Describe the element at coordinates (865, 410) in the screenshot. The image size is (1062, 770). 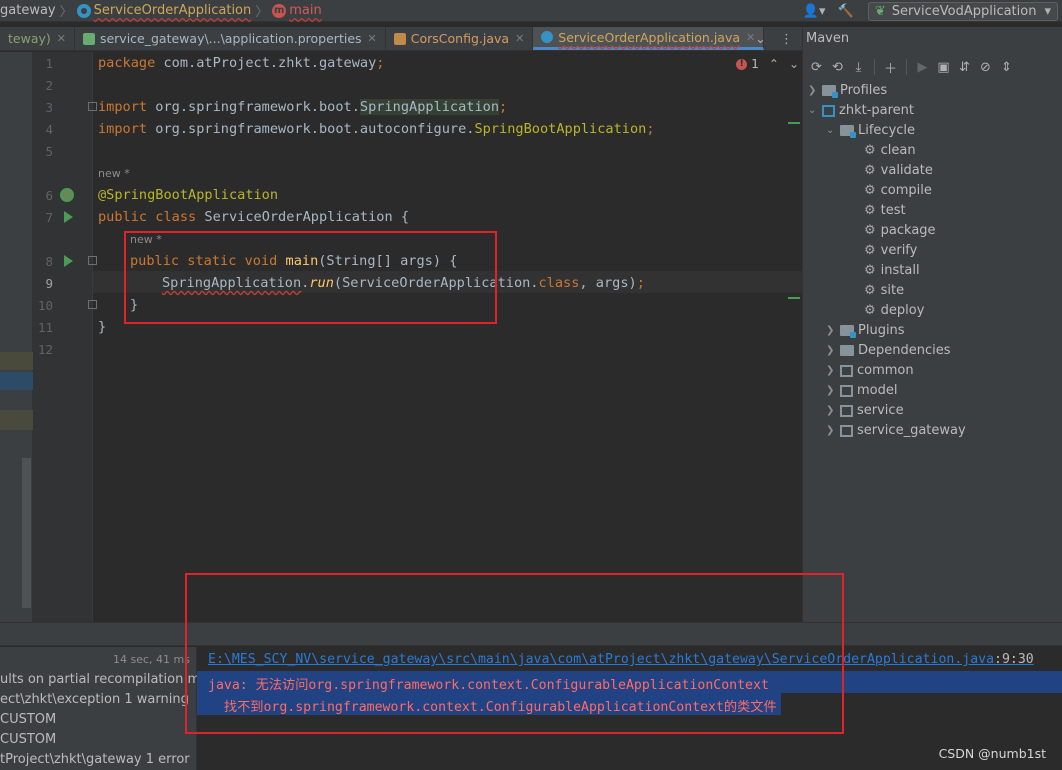
I see `maven-tree-item-service: ❯ service` at that location.